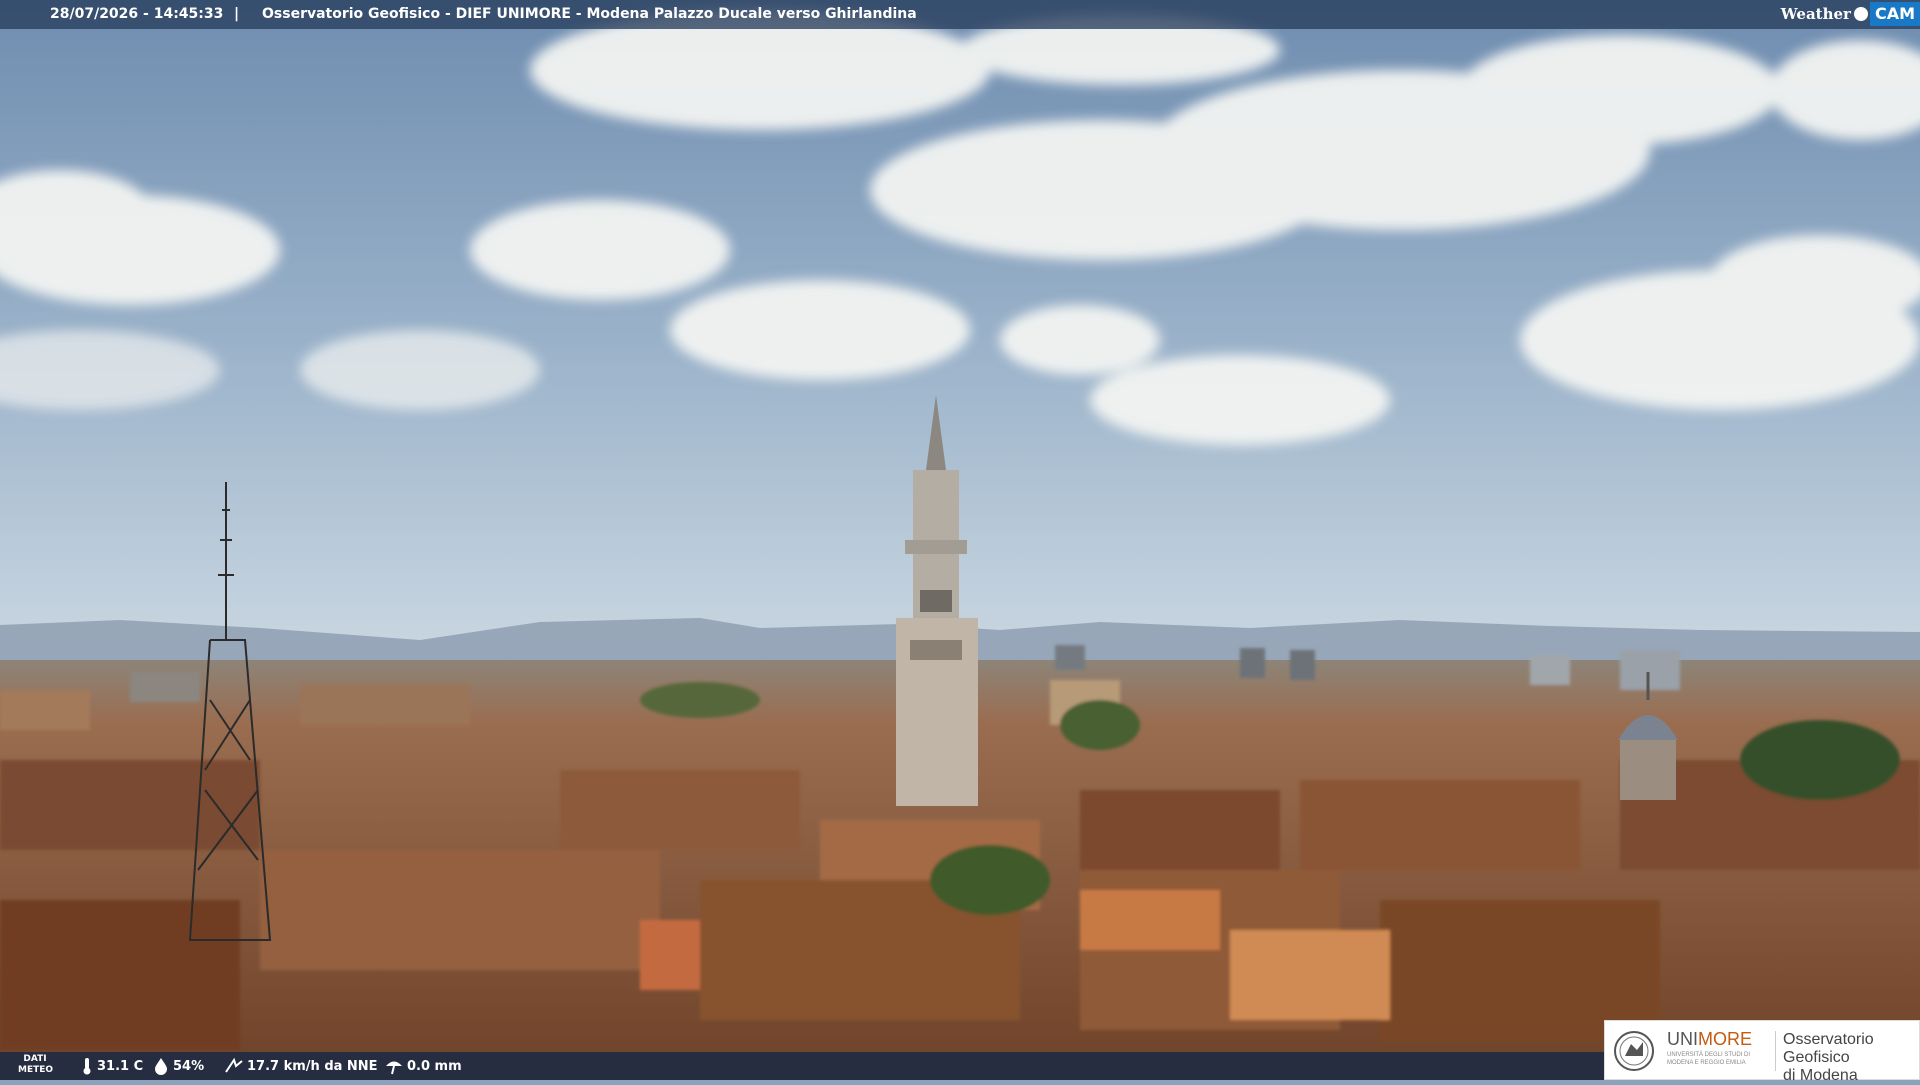  I want to click on observatory-name: Osservatorio Geofisico di Modena, so click(1851, 1058).